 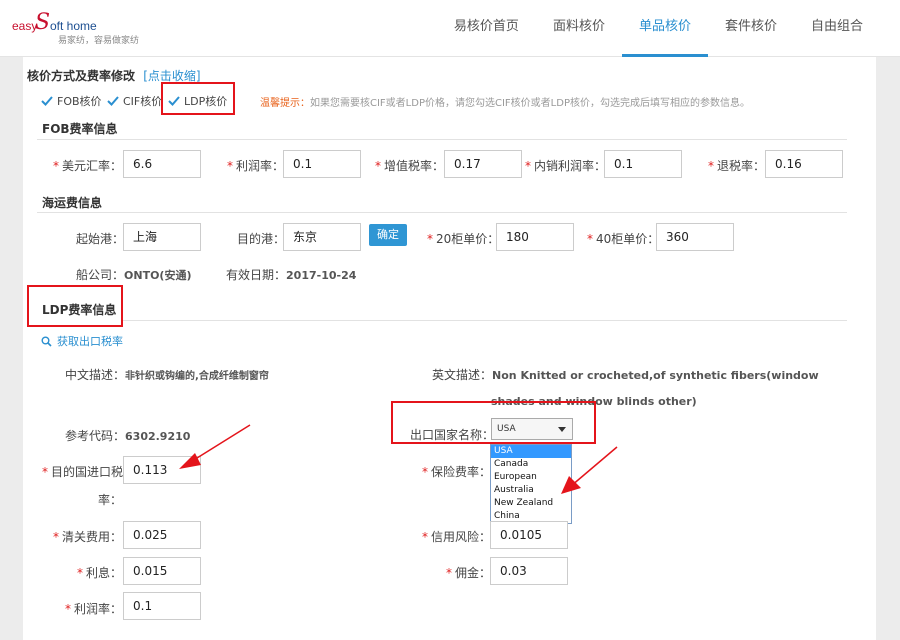 I want to click on dest-port-label: 目的港：, so click(x=261, y=239).